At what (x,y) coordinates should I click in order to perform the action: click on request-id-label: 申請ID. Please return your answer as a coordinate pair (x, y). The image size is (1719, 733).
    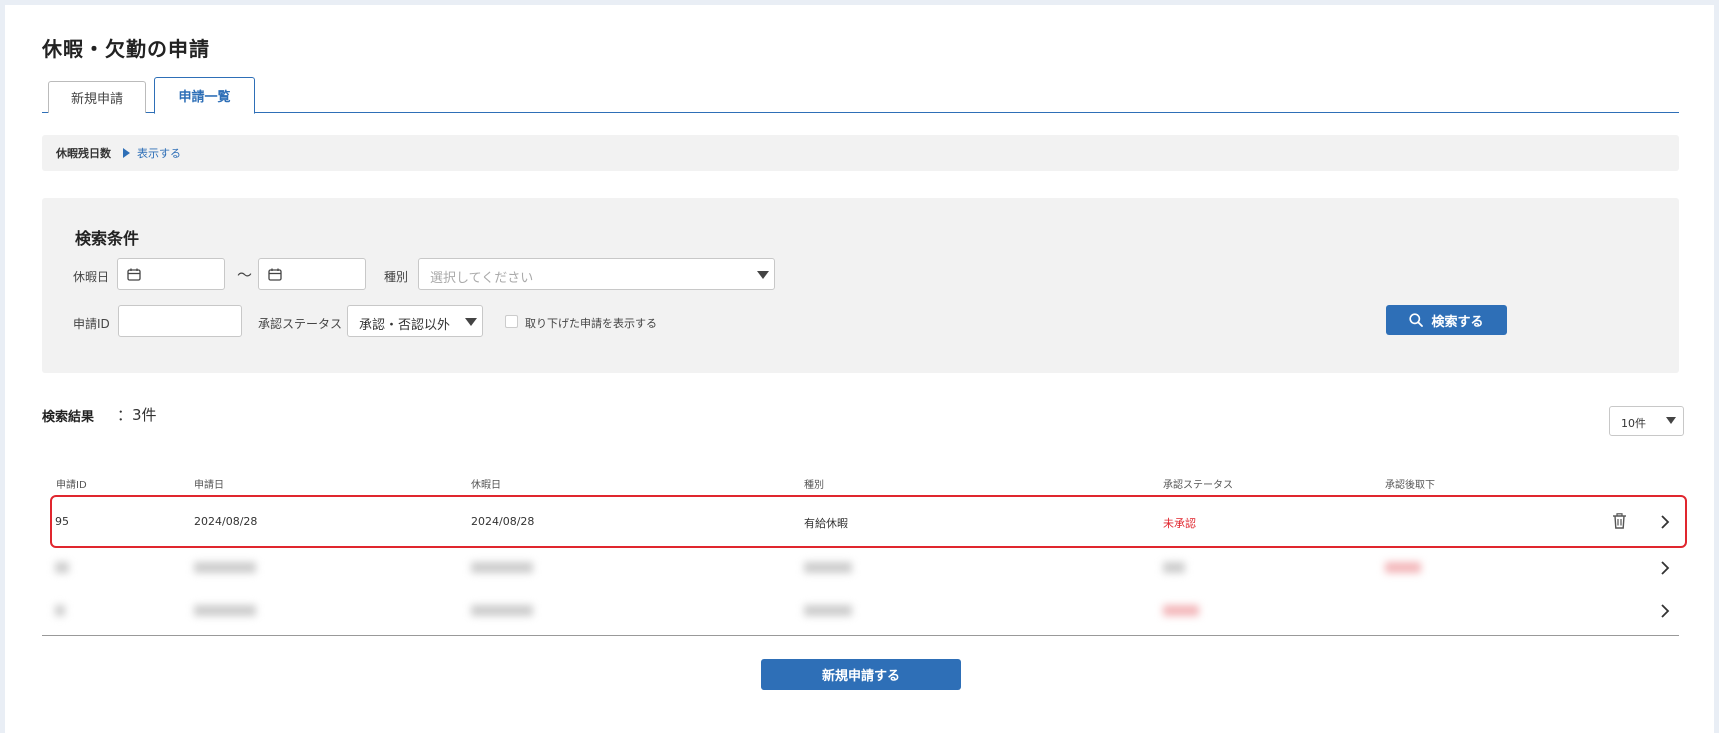
    Looking at the image, I should click on (91, 324).